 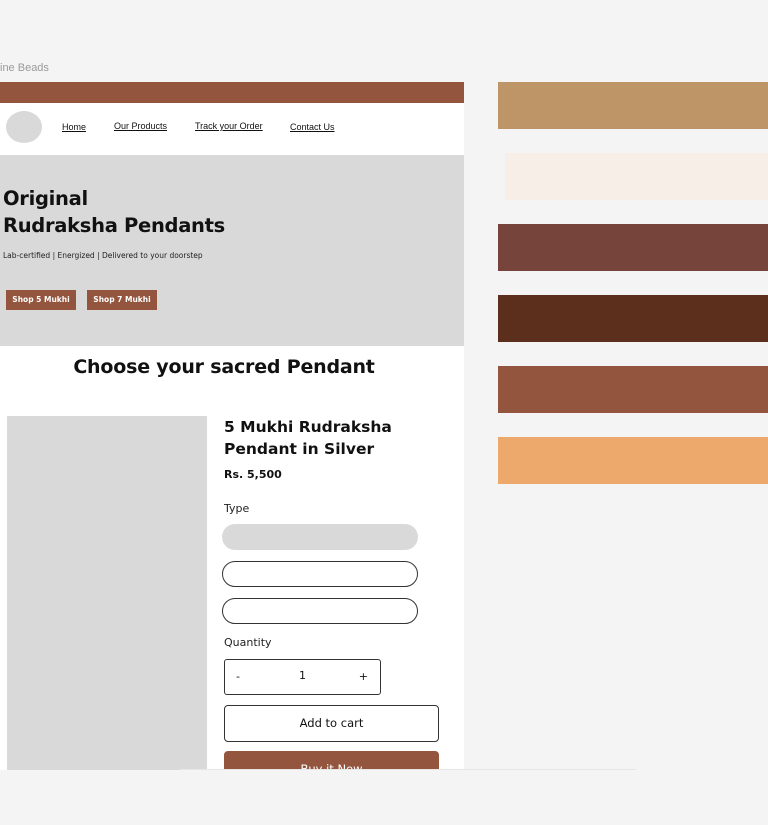 What do you see at coordinates (331, 760) in the screenshot?
I see `buy-now-button: Buy it Now` at bounding box center [331, 760].